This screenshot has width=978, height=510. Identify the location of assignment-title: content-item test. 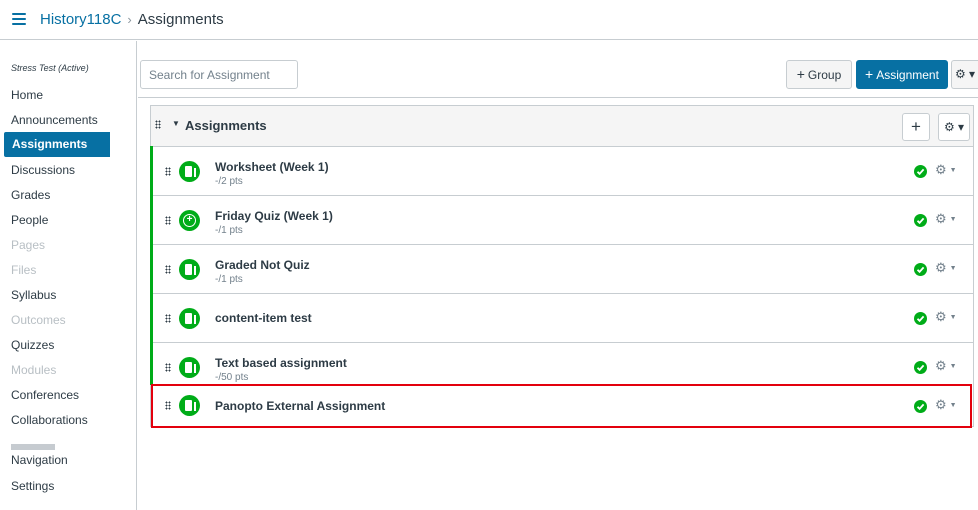
(263, 318).